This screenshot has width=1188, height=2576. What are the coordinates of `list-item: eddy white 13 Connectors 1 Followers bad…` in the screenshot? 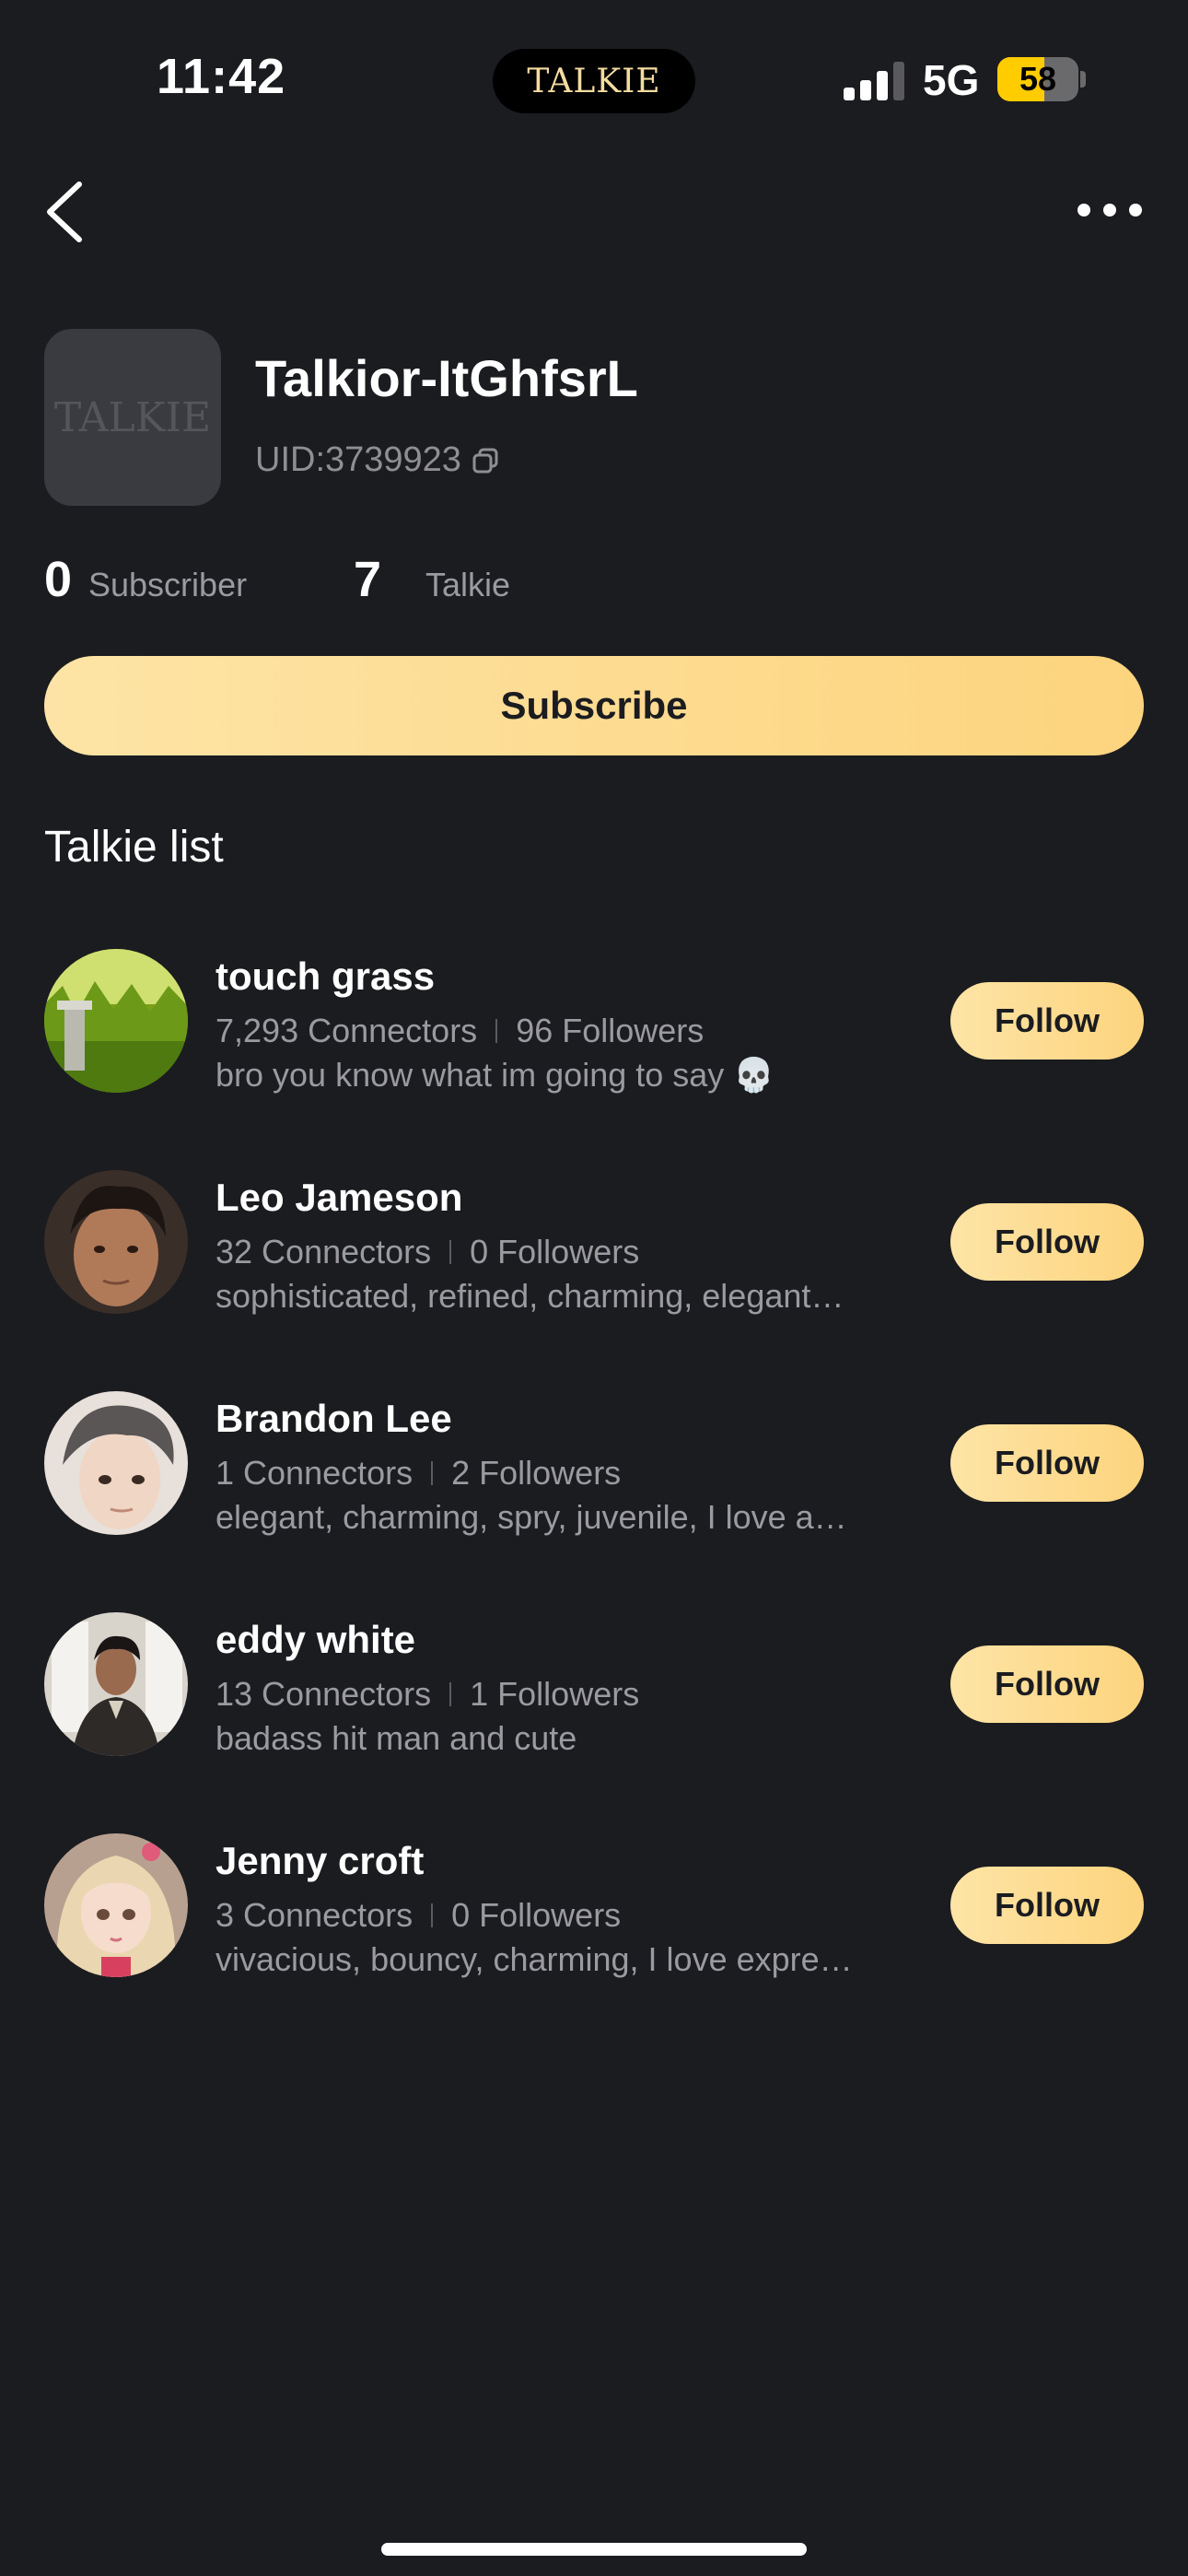 It's located at (594, 1704).